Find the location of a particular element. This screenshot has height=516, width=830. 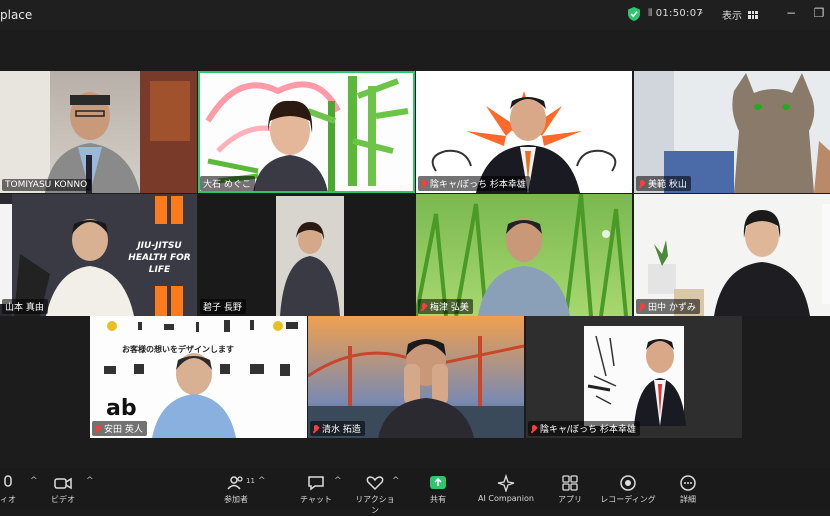

apps-button: アプリ is located at coordinates (570, 489).